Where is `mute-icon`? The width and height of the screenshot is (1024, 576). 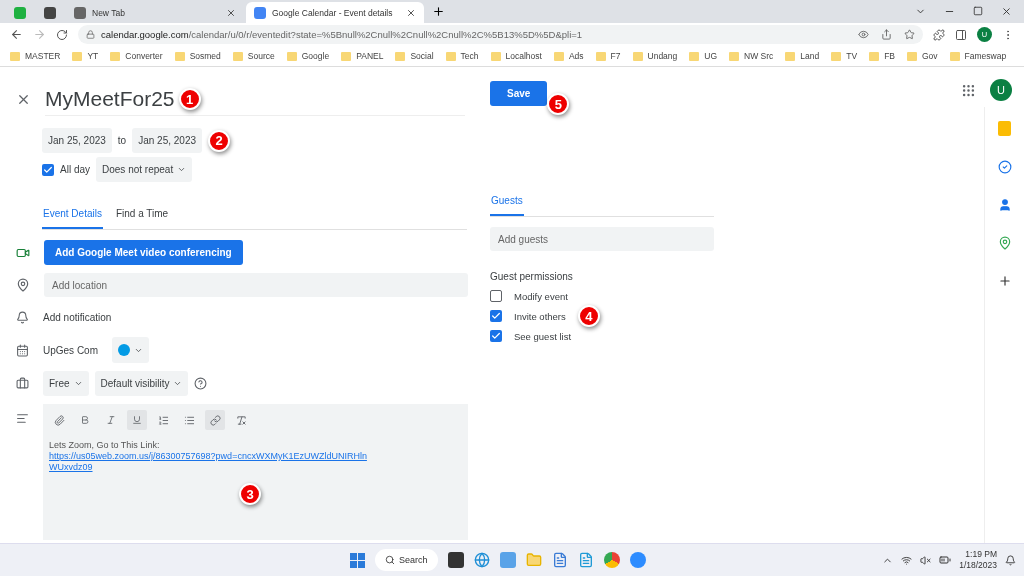
mute-icon is located at coordinates (926, 560).